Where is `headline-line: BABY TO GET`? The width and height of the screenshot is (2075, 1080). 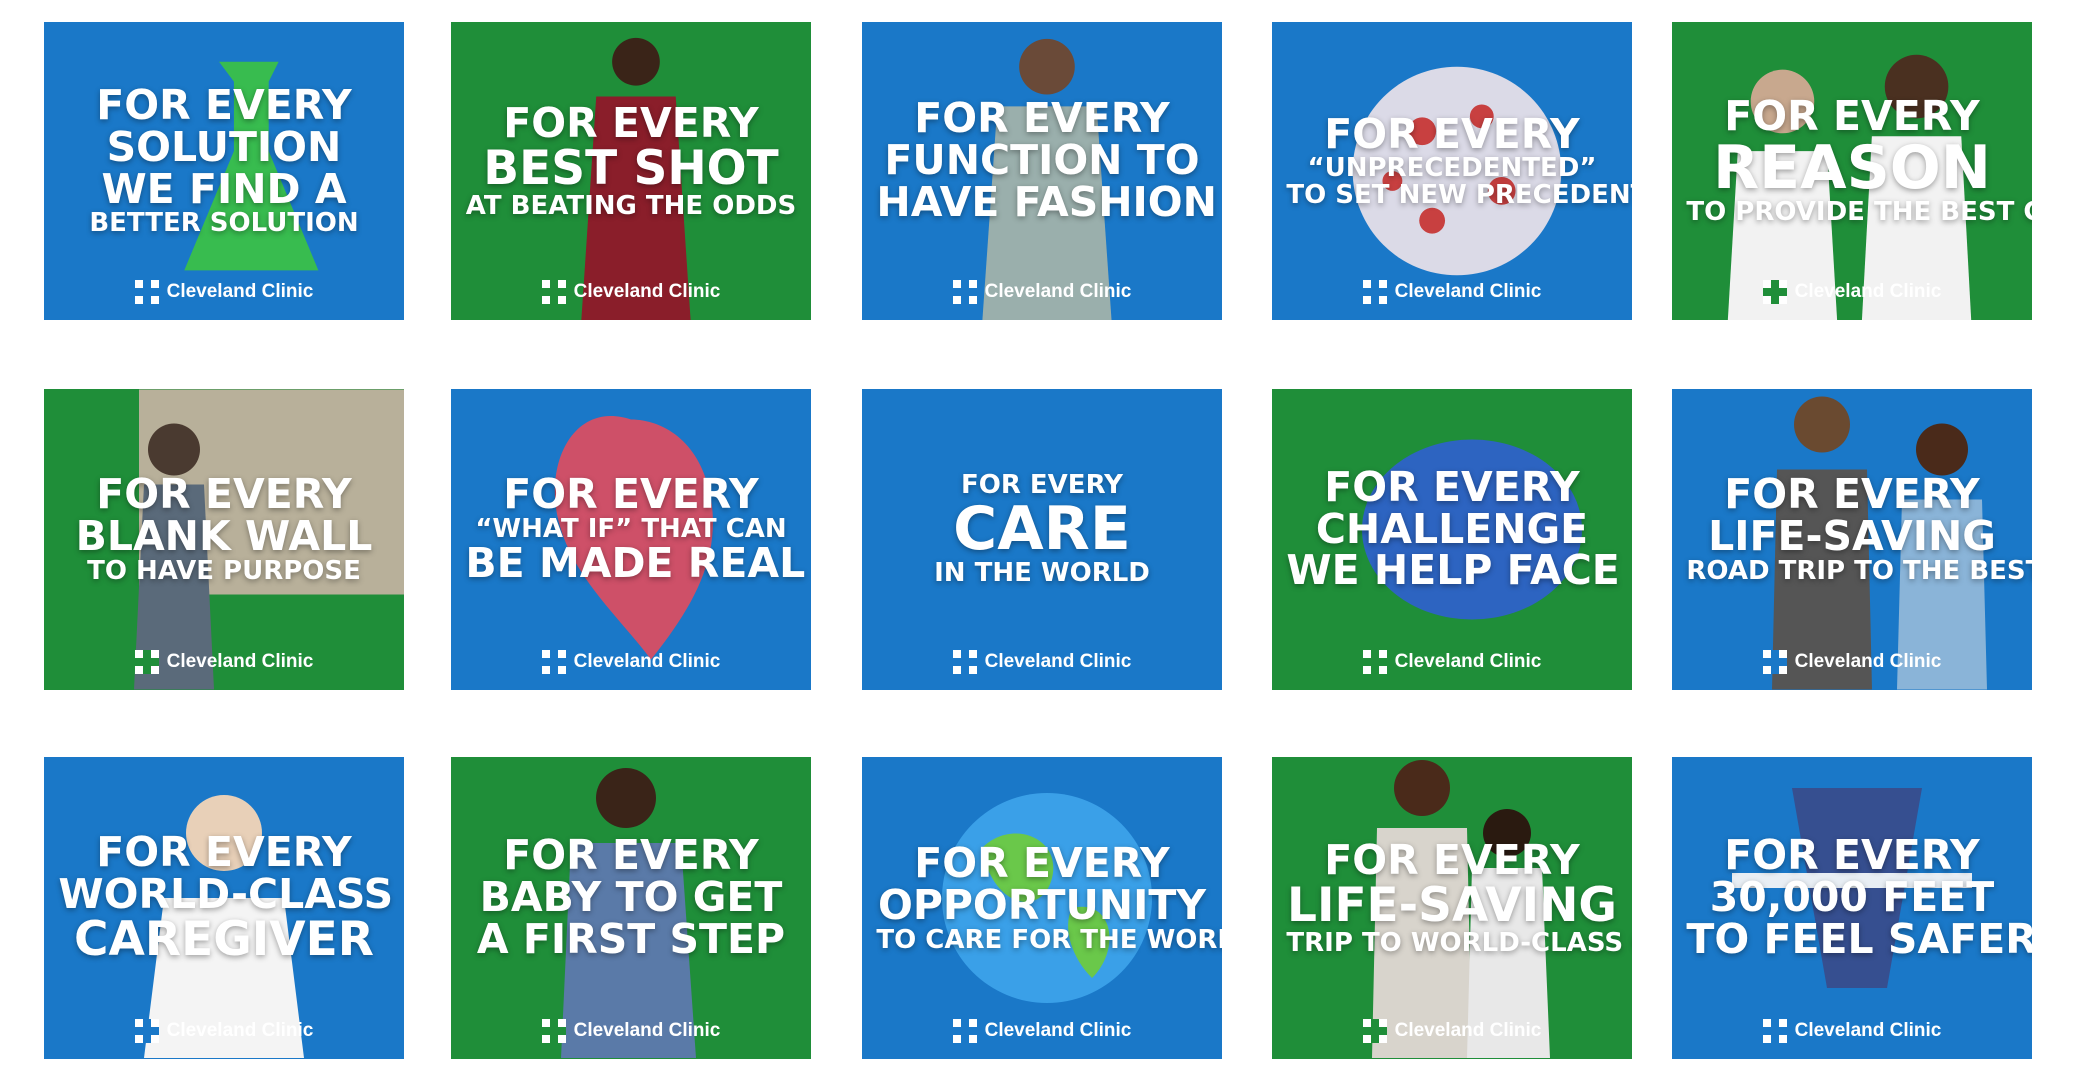 headline-line: BABY TO GET is located at coordinates (631, 897).